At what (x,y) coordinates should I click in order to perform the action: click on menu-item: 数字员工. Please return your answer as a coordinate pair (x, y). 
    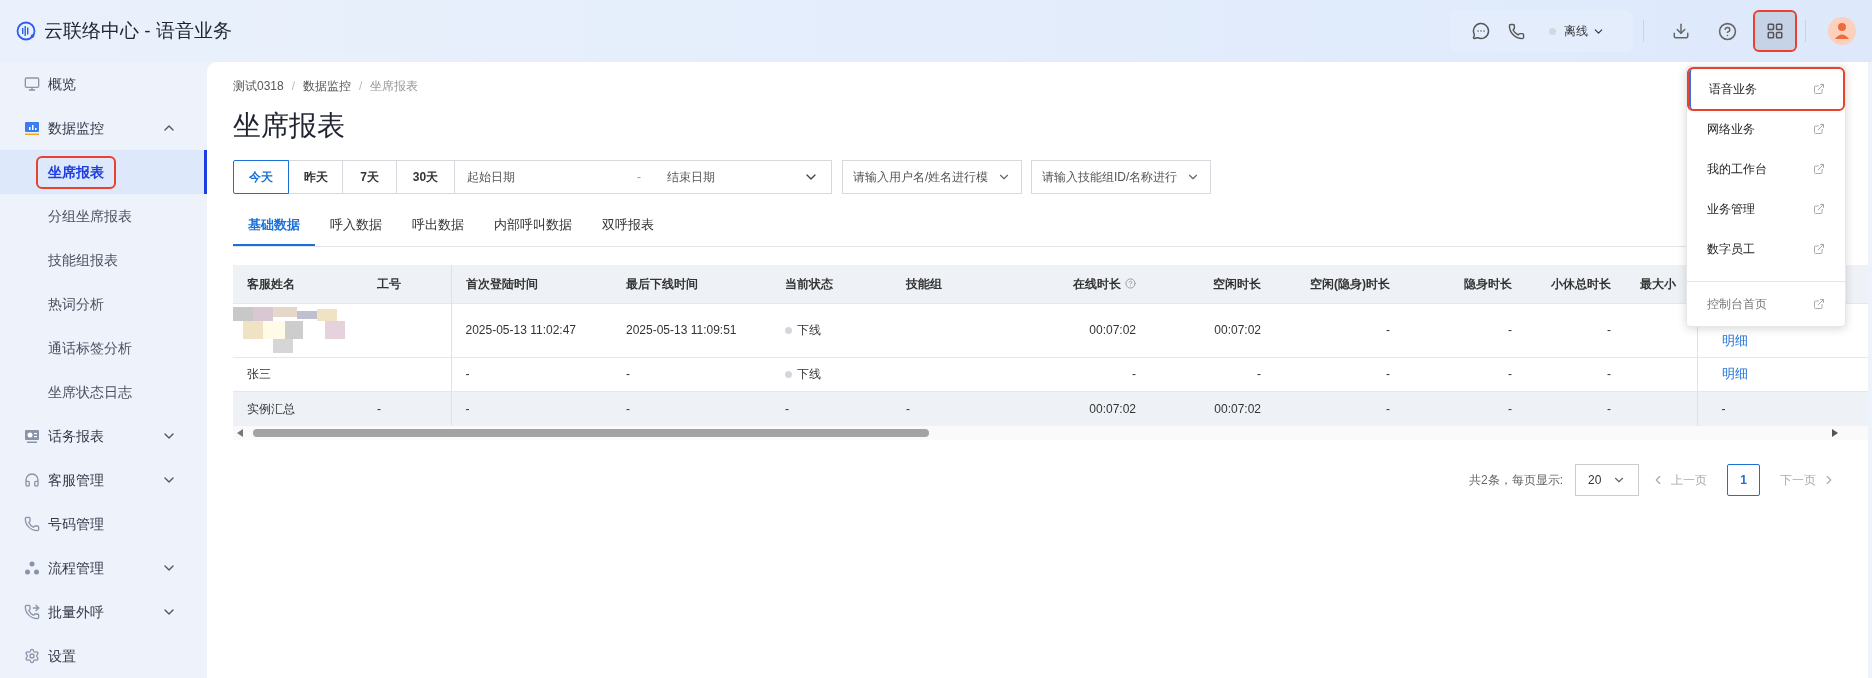
    Looking at the image, I should click on (1766, 249).